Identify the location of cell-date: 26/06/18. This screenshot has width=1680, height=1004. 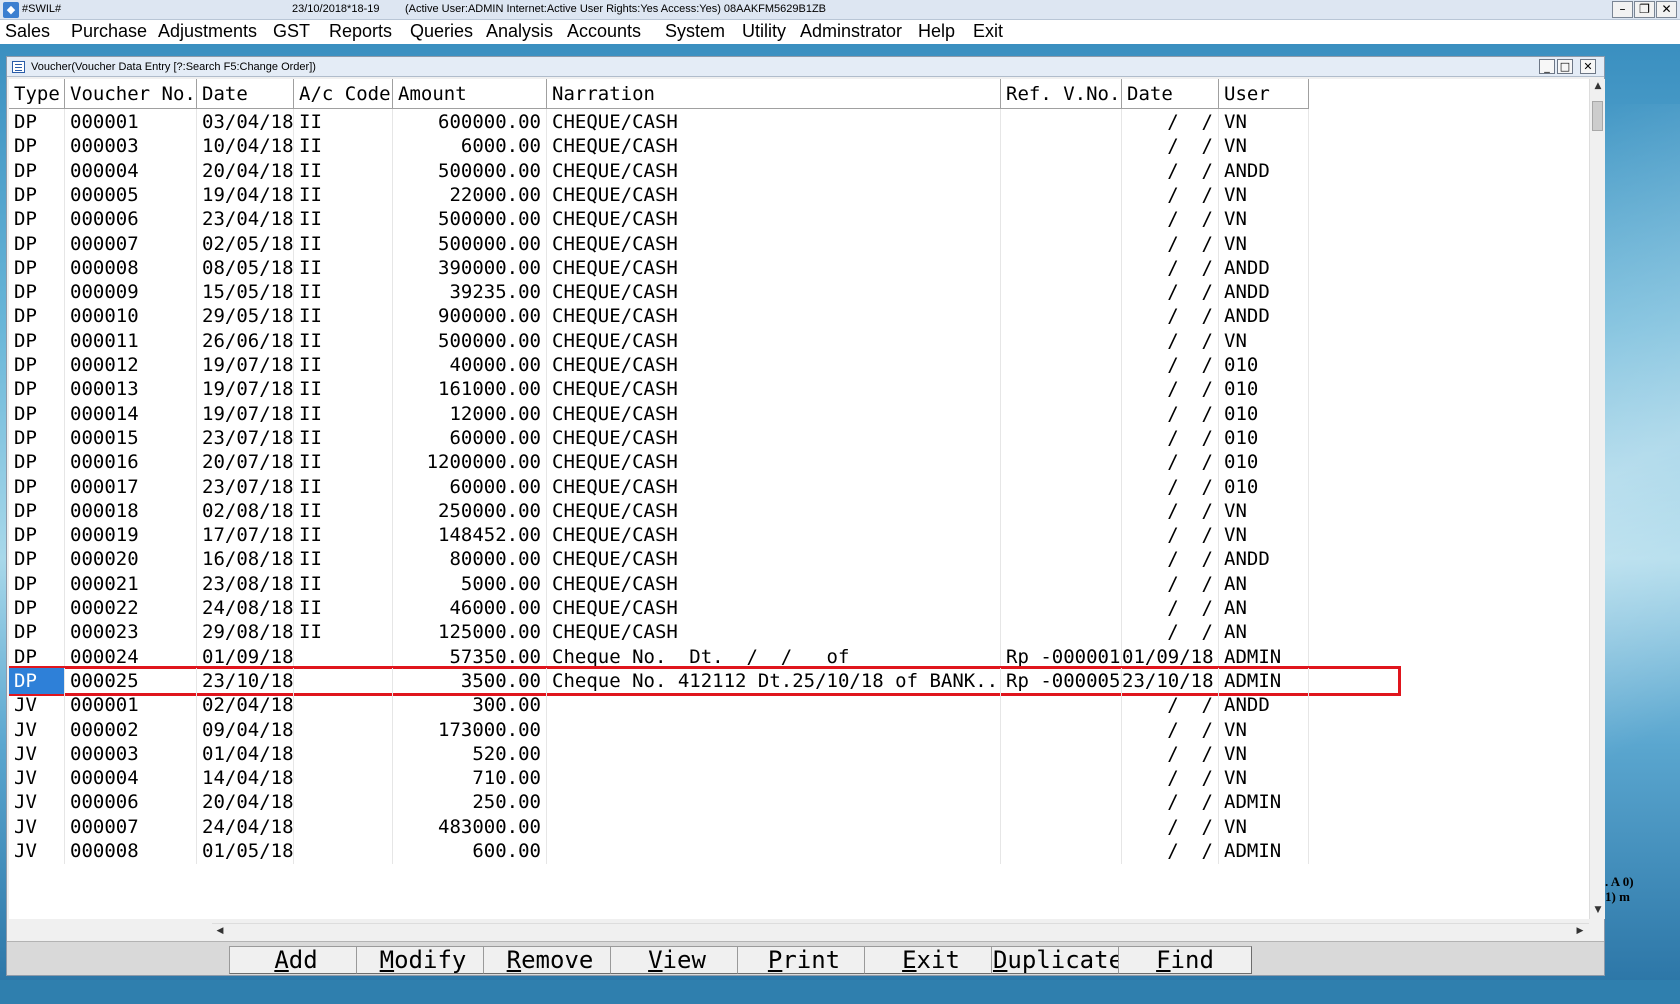
(245, 340).